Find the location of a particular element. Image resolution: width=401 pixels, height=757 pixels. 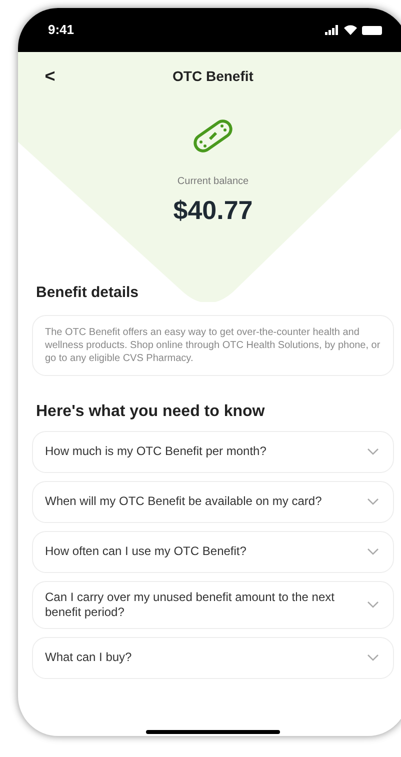

section-heading: Benefit details is located at coordinates (88, 293).